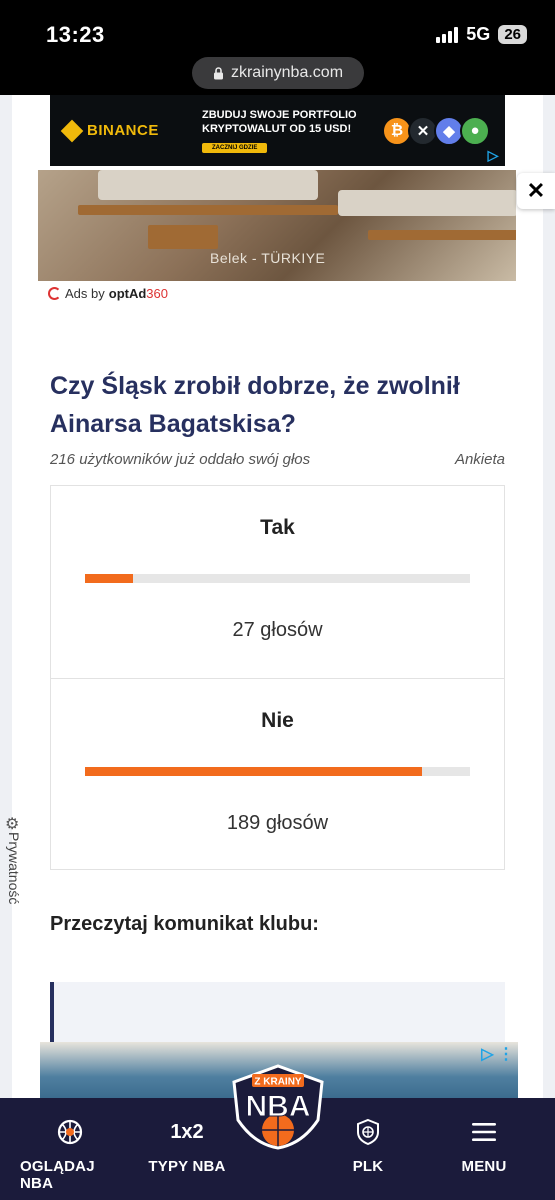 Image resolution: width=555 pixels, height=1200 pixels. What do you see at coordinates (157, 293) in the screenshot?
I see `ads-by-brand-suffix: 360` at bounding box center [157, 293].